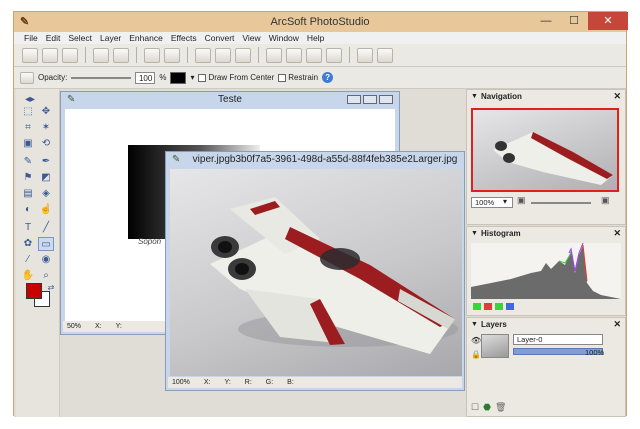 The image size is (640, 429). I want to click on help-icon: ?, so click(328, 77).